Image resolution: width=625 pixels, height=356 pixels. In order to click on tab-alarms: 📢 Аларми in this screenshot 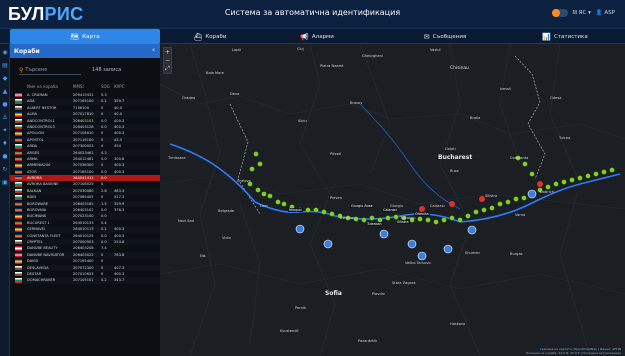, I will do `click(317, 36)`.